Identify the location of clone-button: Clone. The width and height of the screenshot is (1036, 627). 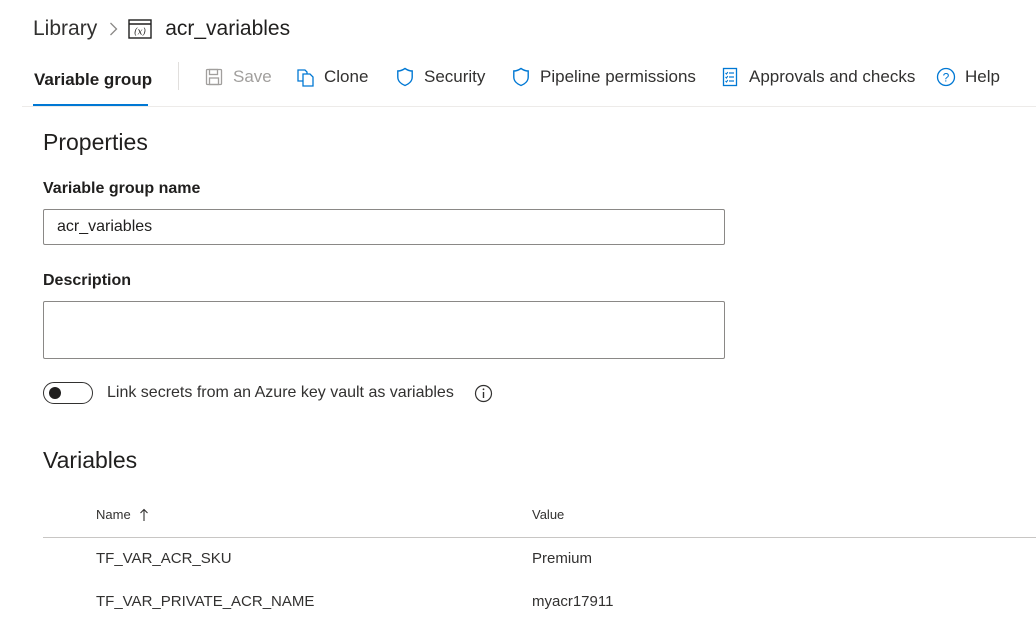
(331, 77).